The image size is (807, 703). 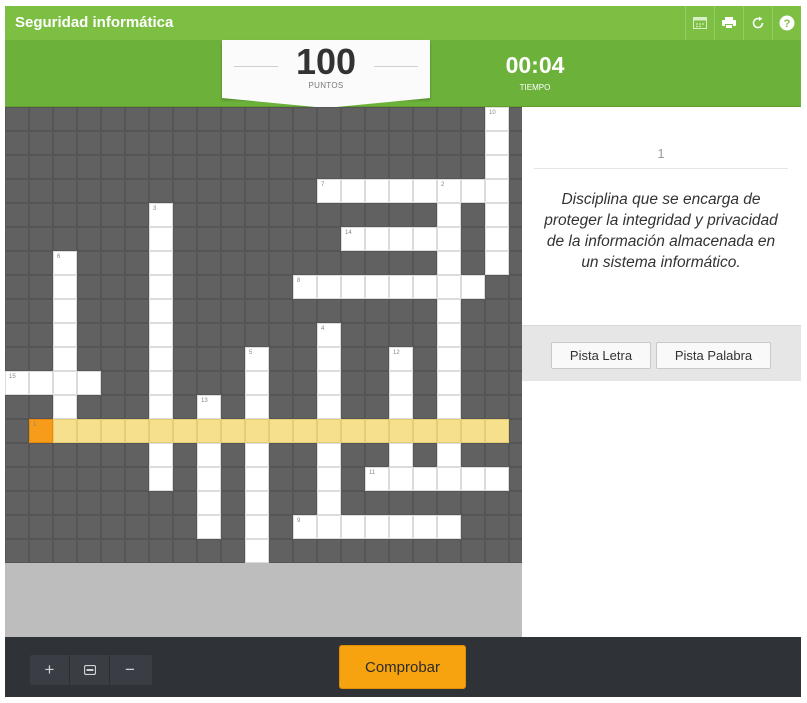 What do you see at coordinates (757, 23) in the screenshot?
I see `restart-icon` at bounding box center [757, 23].